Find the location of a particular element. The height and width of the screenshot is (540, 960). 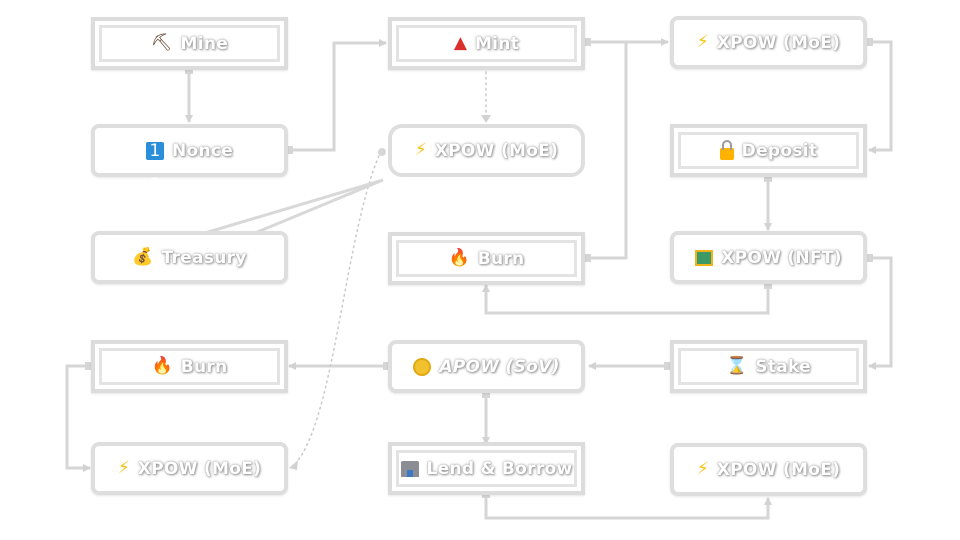

node-apow-sov: APOW (SoV) is located at coordinates (486, 366).